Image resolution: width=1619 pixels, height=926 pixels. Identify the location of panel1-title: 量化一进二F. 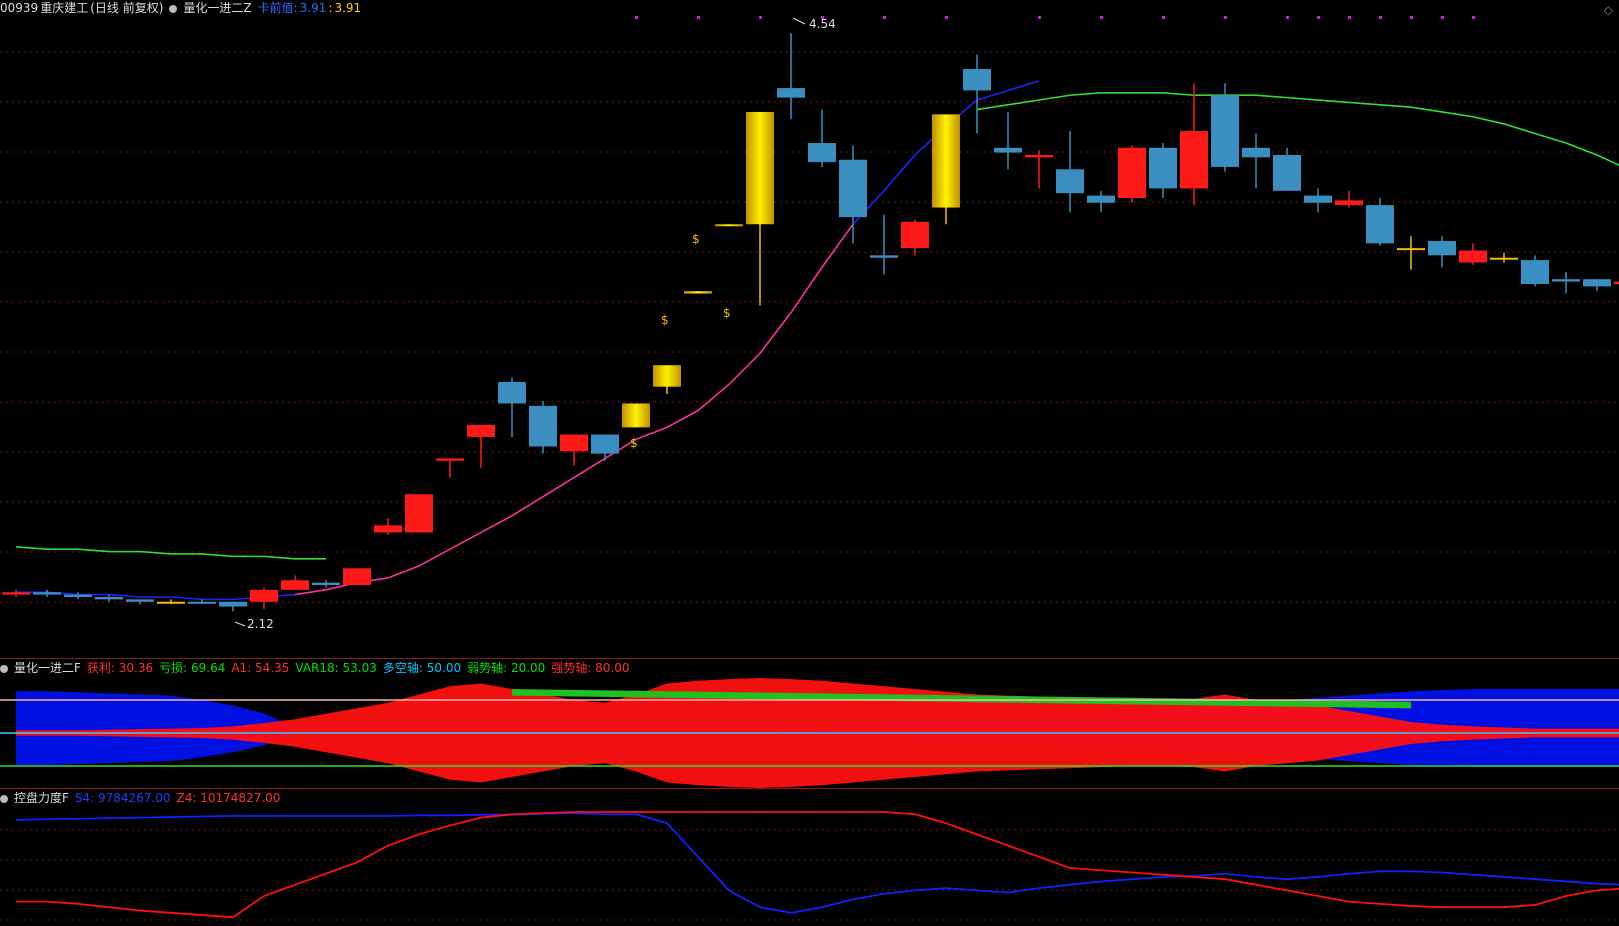
(47, 668).